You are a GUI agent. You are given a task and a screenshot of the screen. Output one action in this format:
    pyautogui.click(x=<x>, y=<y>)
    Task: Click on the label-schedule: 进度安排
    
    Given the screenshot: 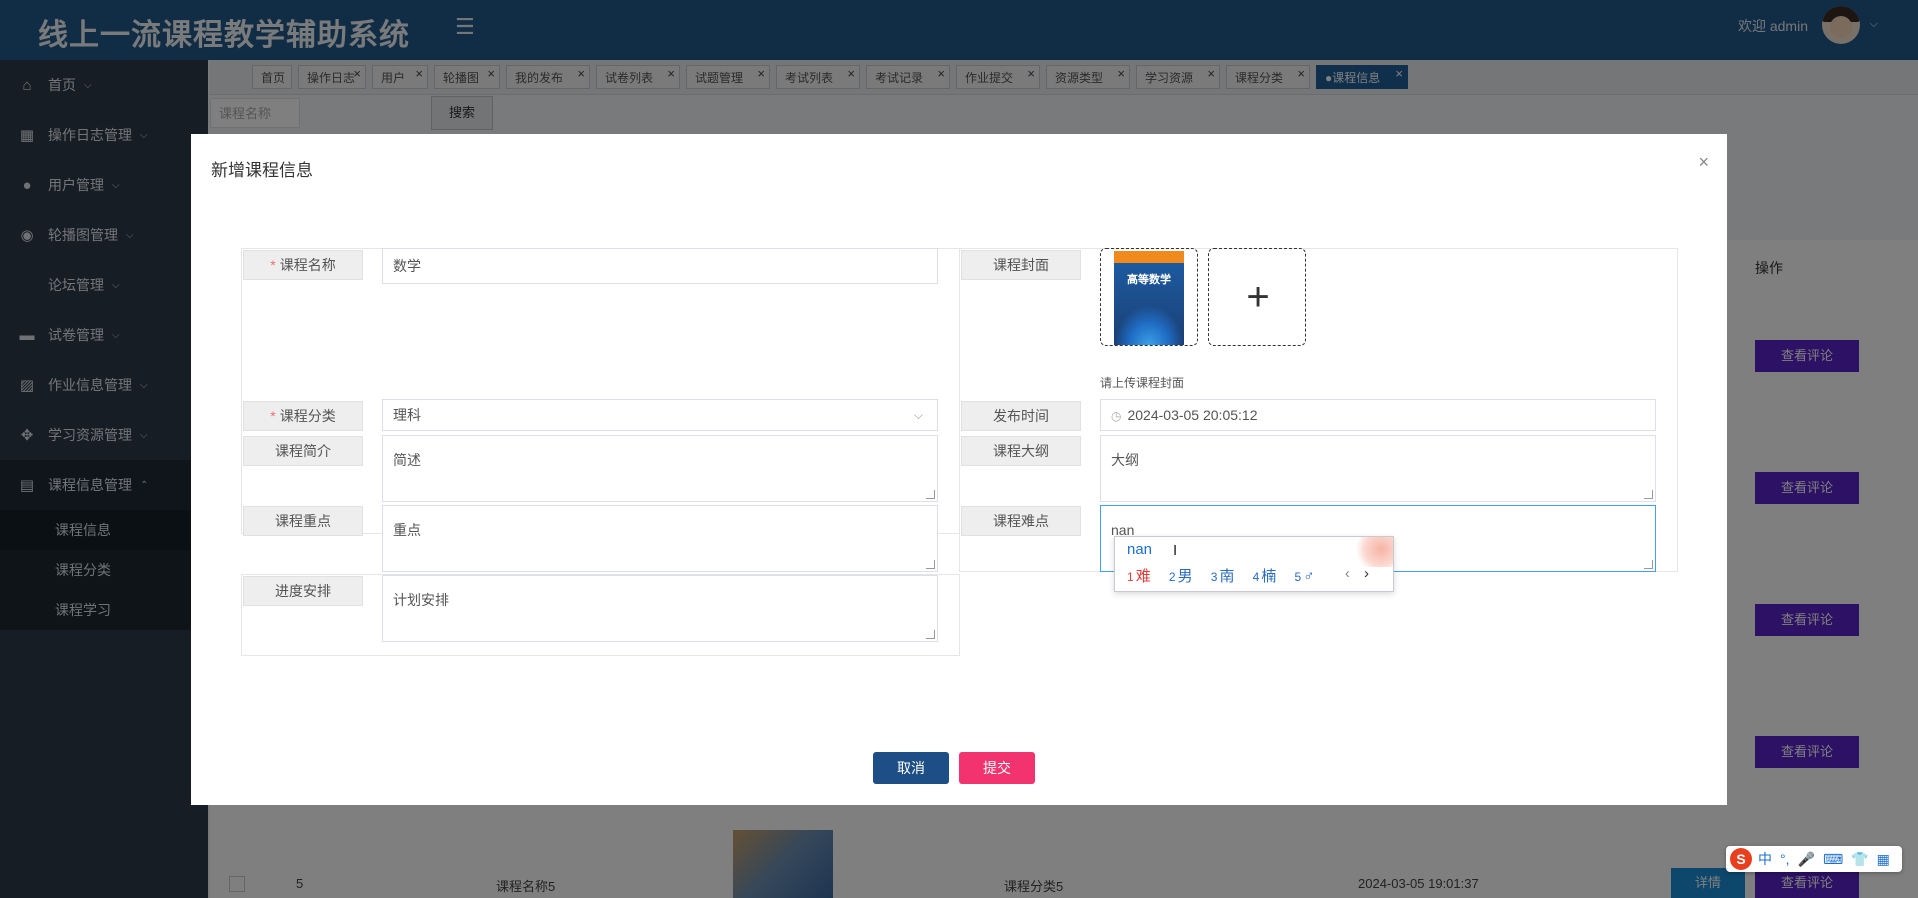 What is the action you would take?
    pyautogui.click(x=303, y=591)
    